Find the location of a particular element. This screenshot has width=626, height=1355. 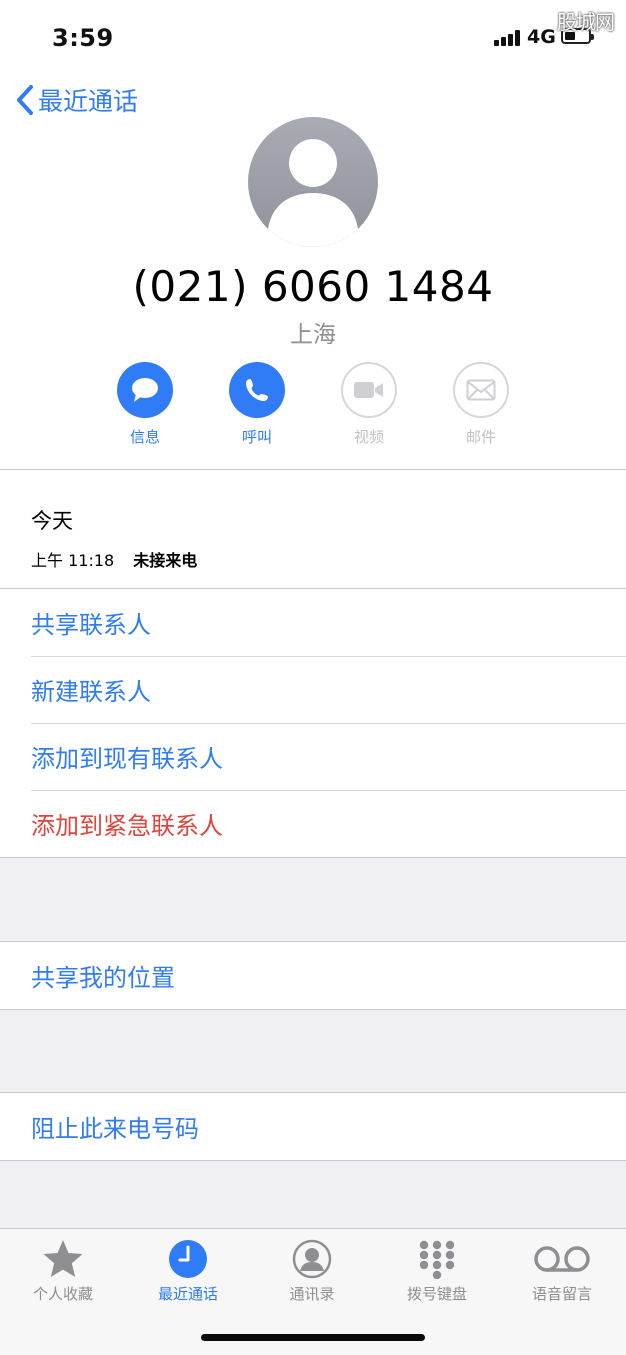

clock-icon is located at coordinates (188, 1259).